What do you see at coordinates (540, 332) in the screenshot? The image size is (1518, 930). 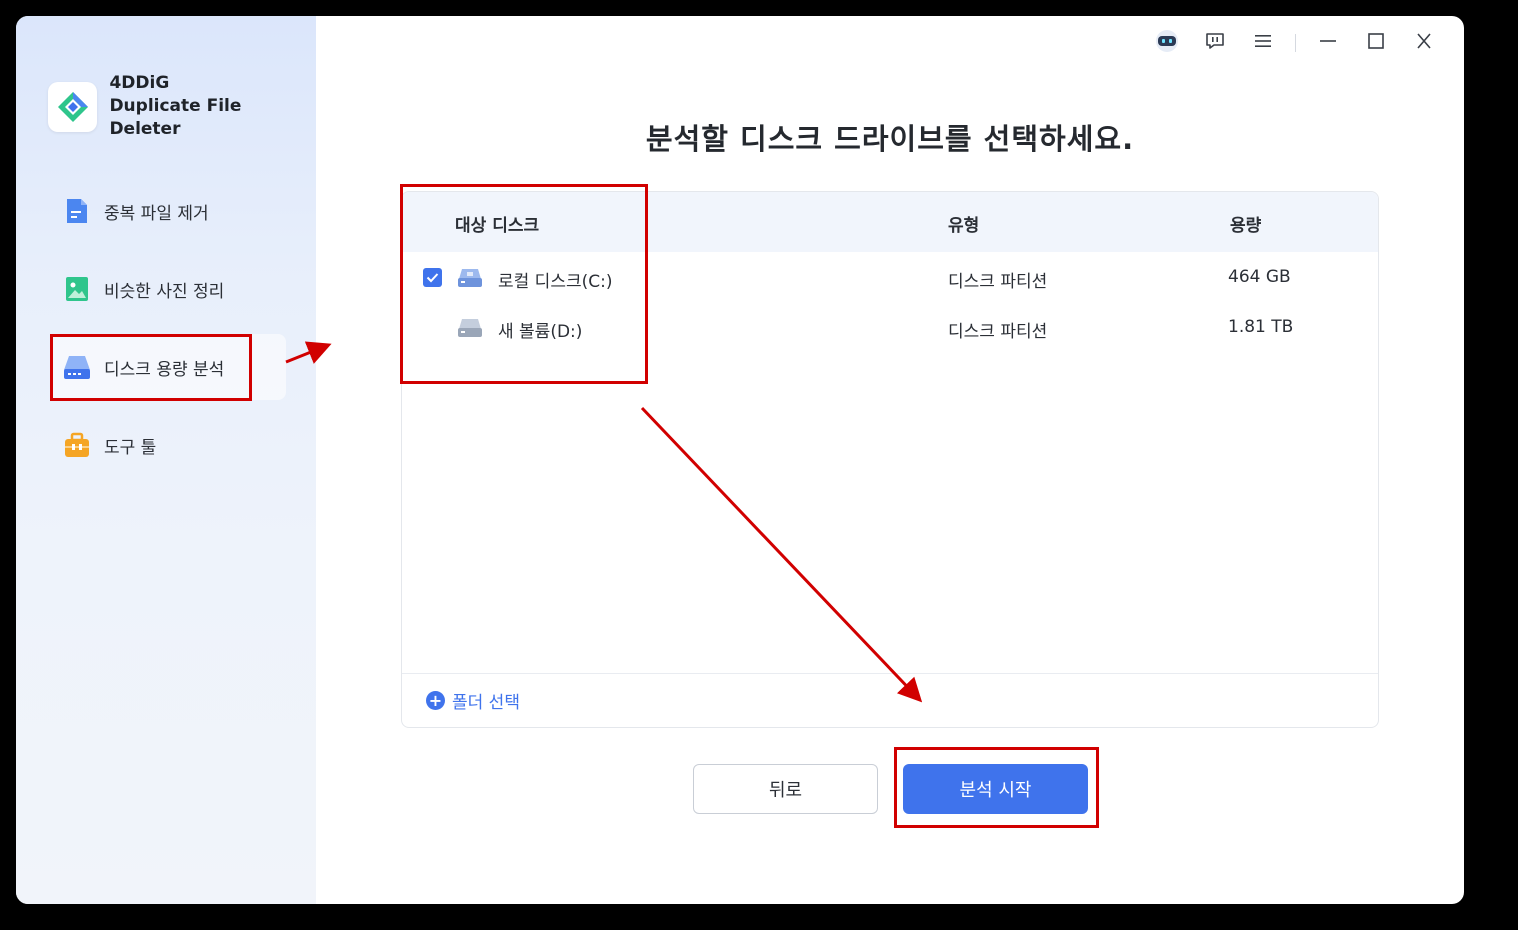 I see `disk-name: 새 볼륨(D:)` at bounding box center [540, 332].